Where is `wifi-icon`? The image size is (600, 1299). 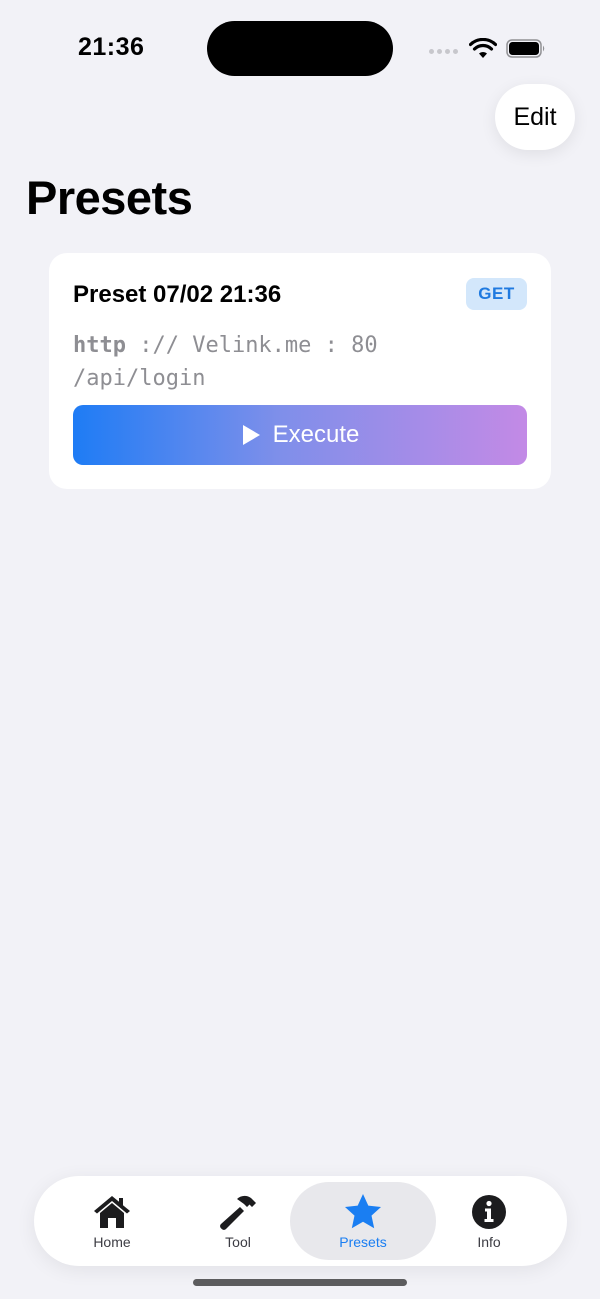 wifi-icon is located at coordinates (483, 48).